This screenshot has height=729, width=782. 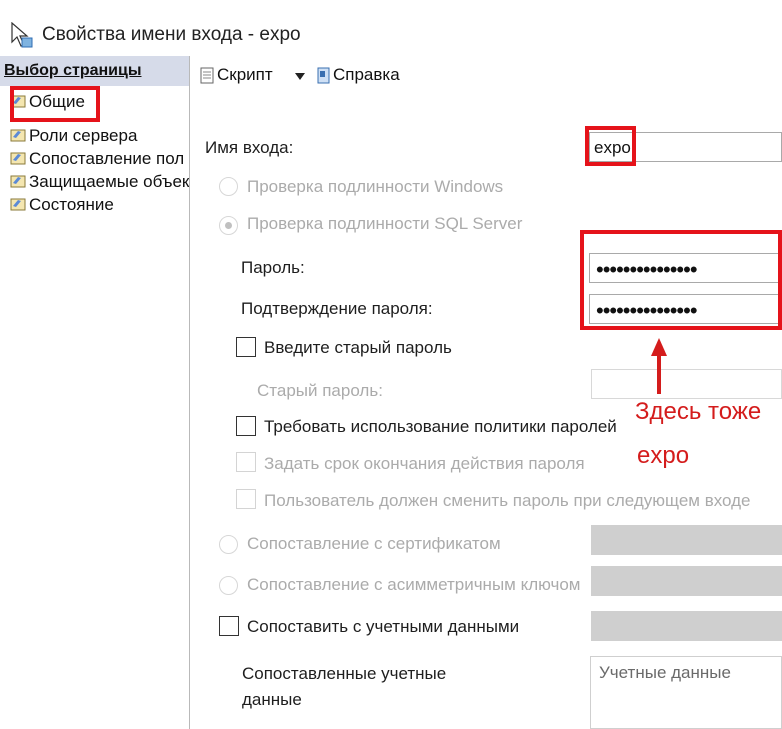 I want to click on sidebar-item-server-roles: Роли сервера, so click(x=94, y=136).